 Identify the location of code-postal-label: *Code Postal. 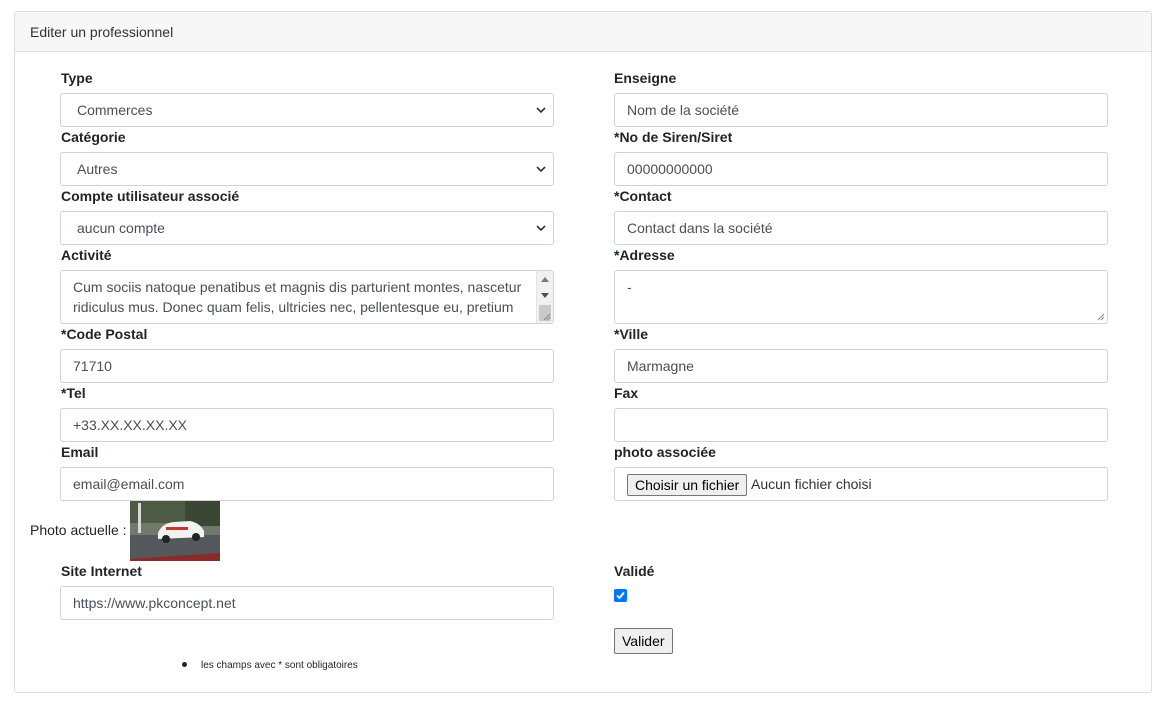
(104, 334).